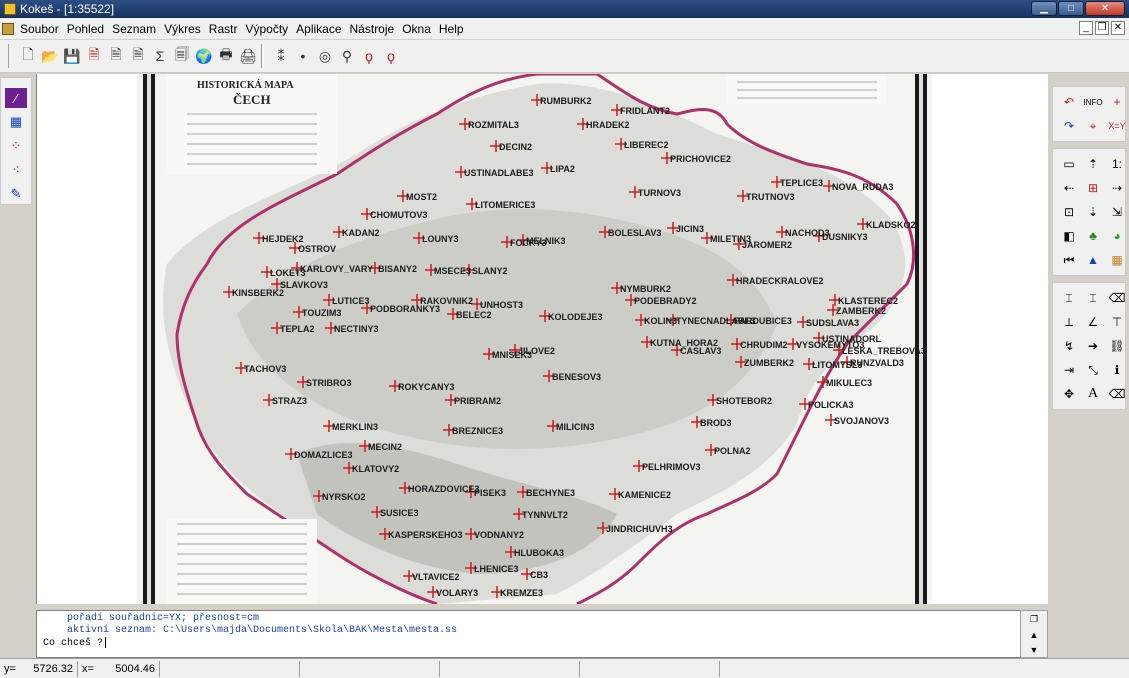 This screenshot has height=678, width=1129. Describe the element at coordinates (1044, 8) in the screenshot. I see `minimize-button: ▁` at that location.